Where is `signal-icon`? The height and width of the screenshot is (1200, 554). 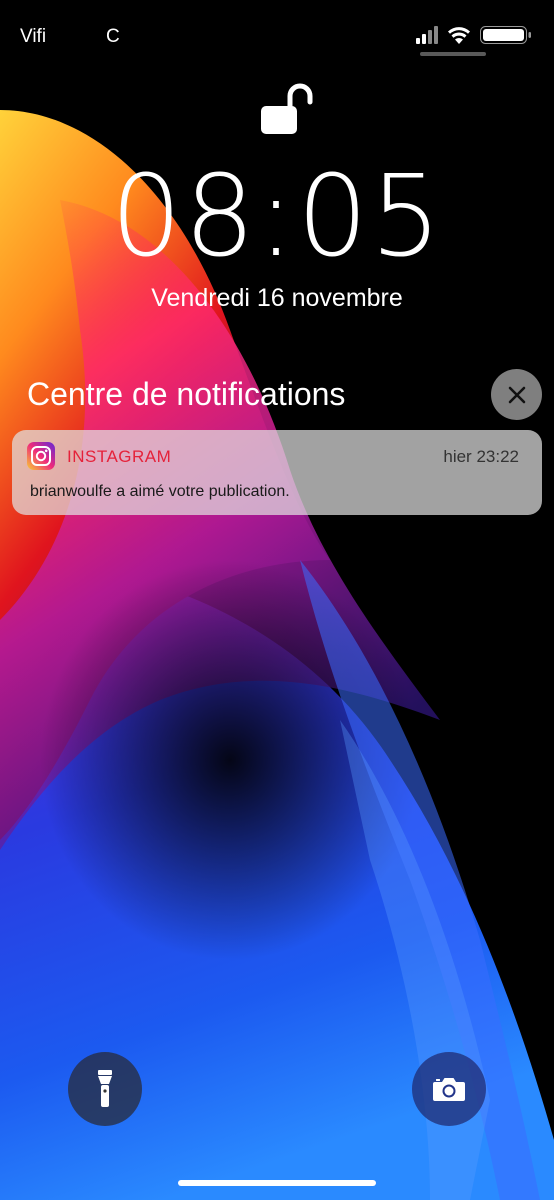
signal-icon is located at coordinates (427, 35).